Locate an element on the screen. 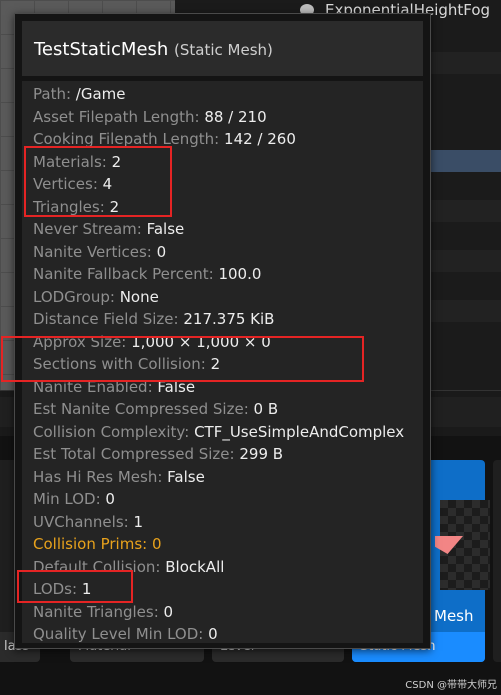 This screenshot has height=695, width=501. property-key: Nanite Enabled: is located at coordinates (93, 386).